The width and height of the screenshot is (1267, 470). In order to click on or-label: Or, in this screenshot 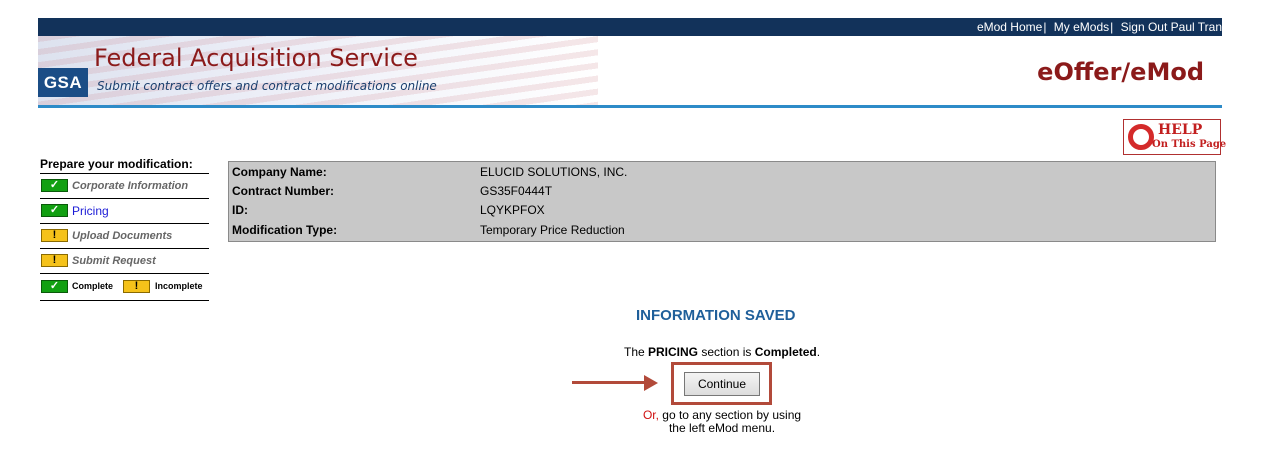, I will do `click(650, 415)`.